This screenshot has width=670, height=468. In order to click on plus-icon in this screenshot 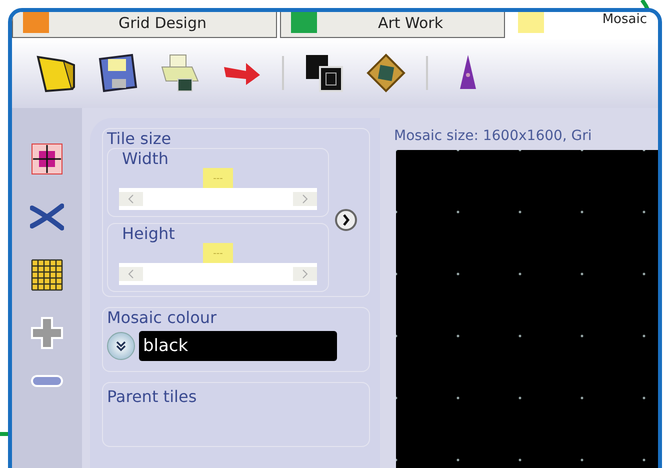, I will do `click(47, 333)`.